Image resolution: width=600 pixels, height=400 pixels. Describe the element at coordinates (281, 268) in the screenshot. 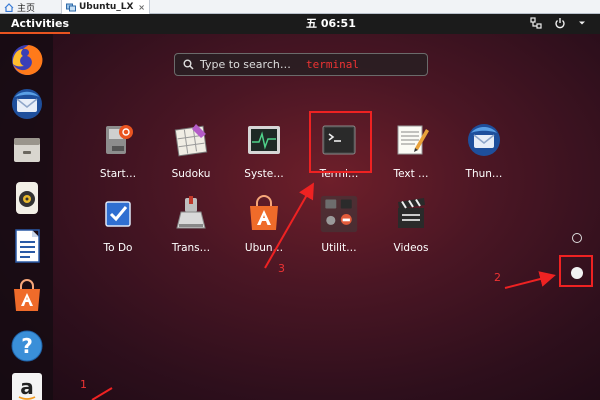

I see `annotation-number-3: 3` at that location.